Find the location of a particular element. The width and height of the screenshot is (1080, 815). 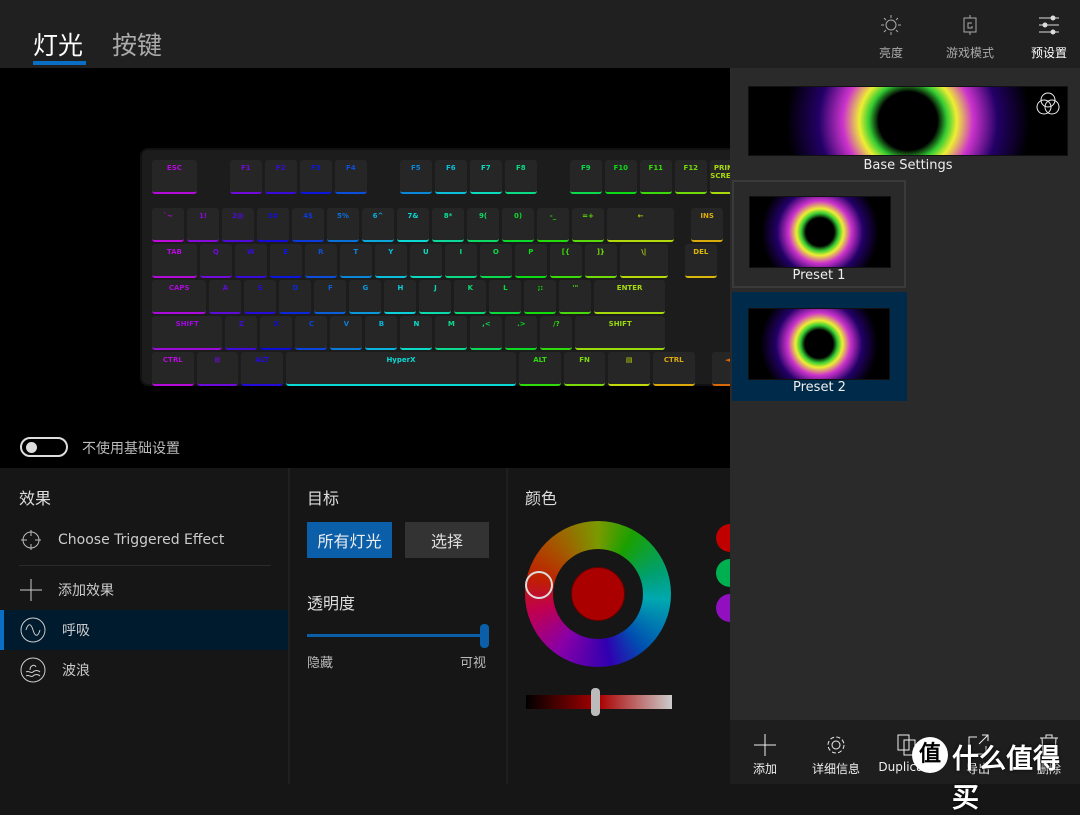

key: \| is located at coordinates (643, 261).